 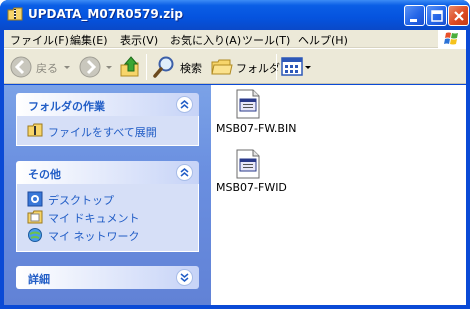 I want to click on extract-folder-icon, so click(x=35, y=130).